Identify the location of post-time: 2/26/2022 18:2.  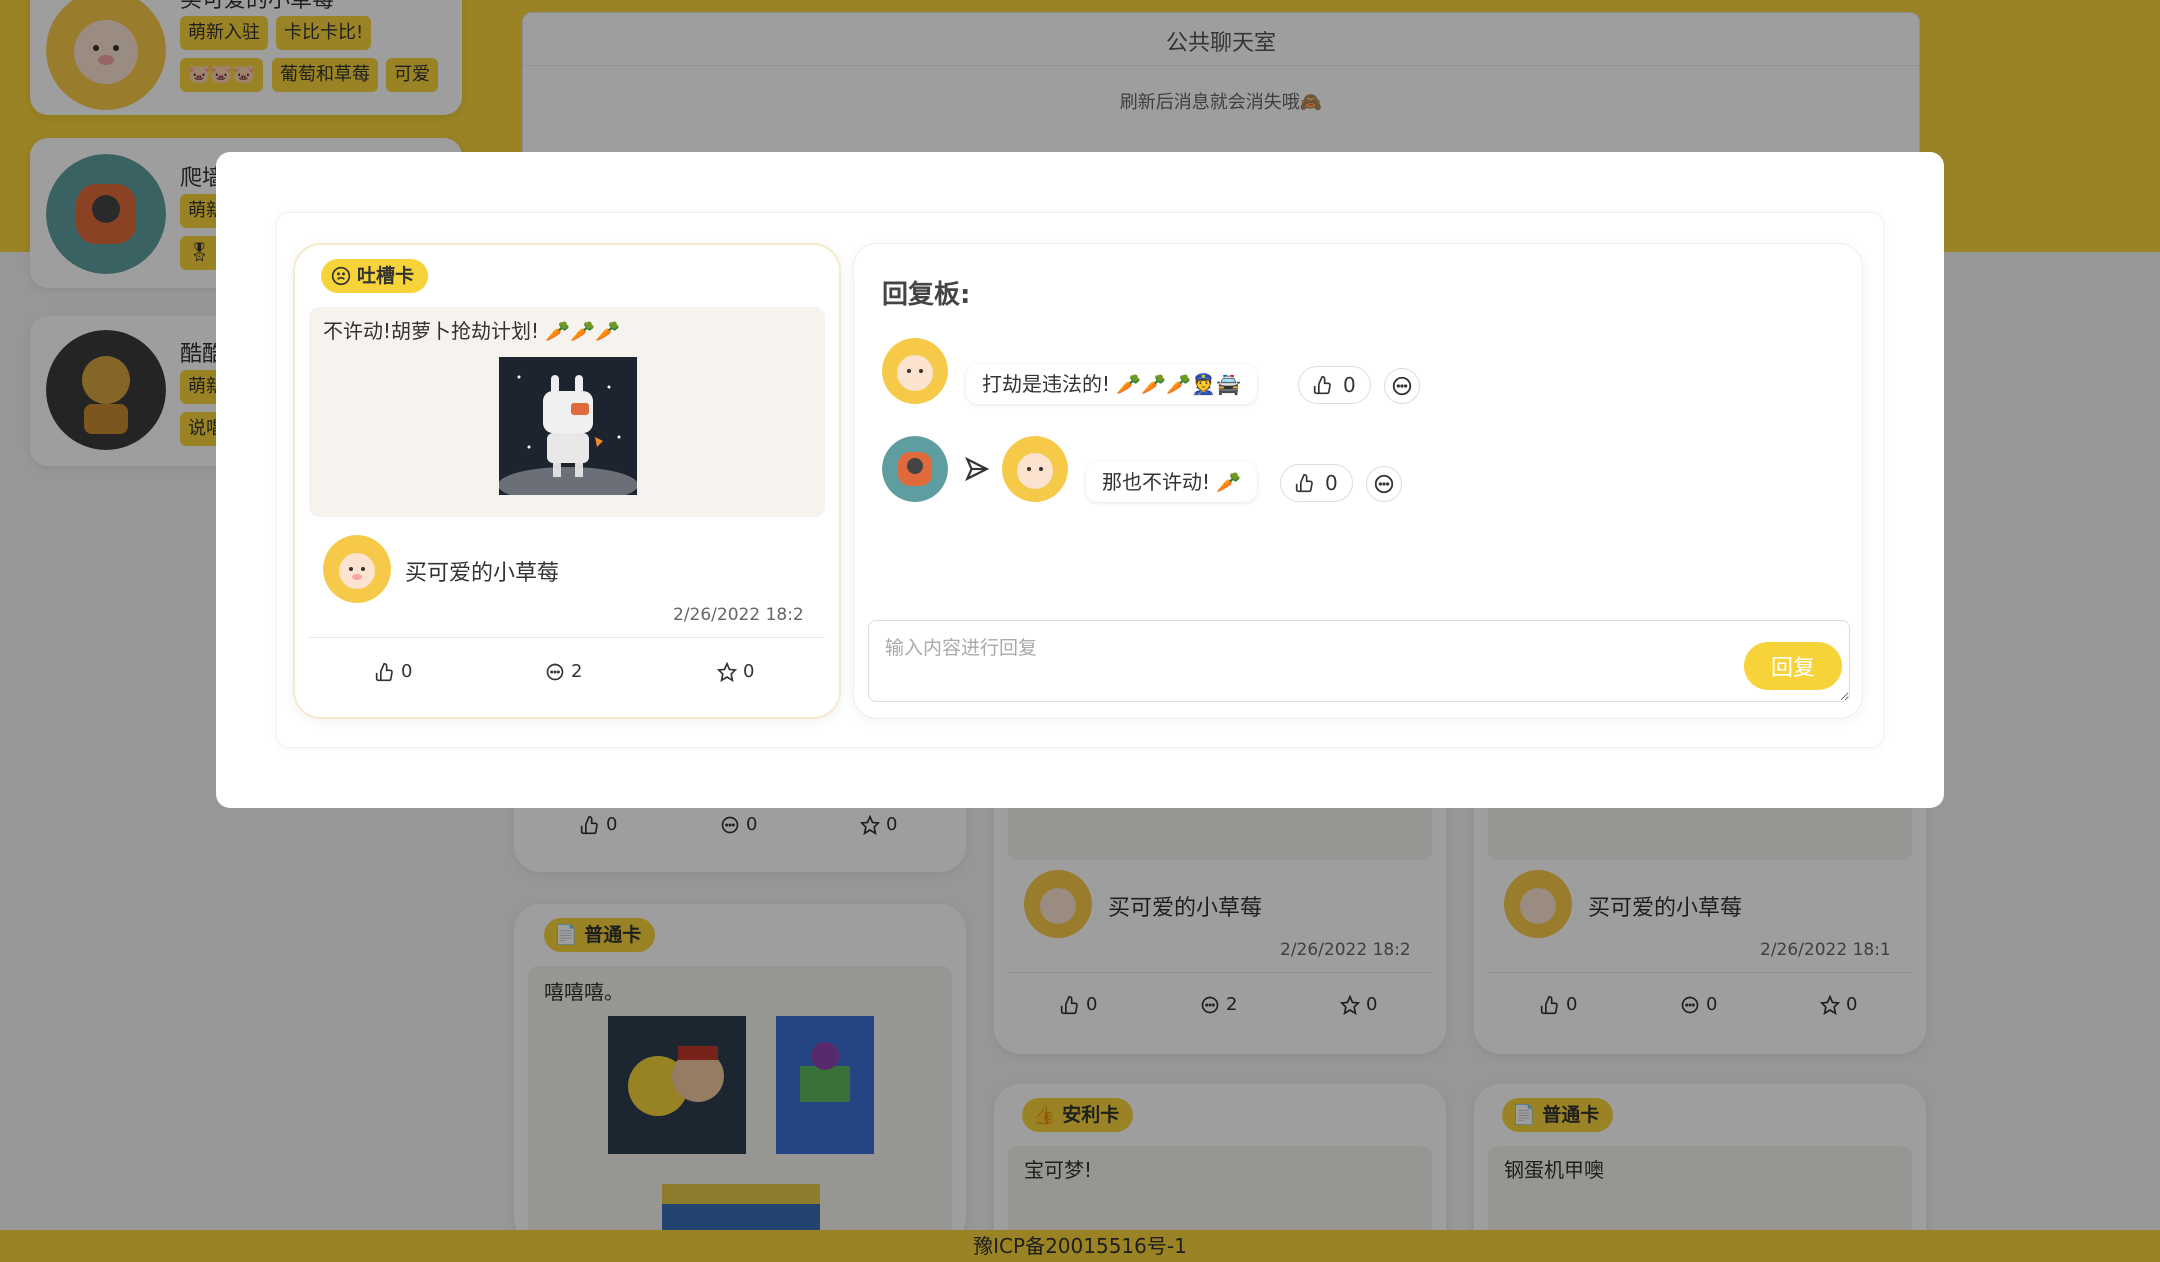
(738, 615).